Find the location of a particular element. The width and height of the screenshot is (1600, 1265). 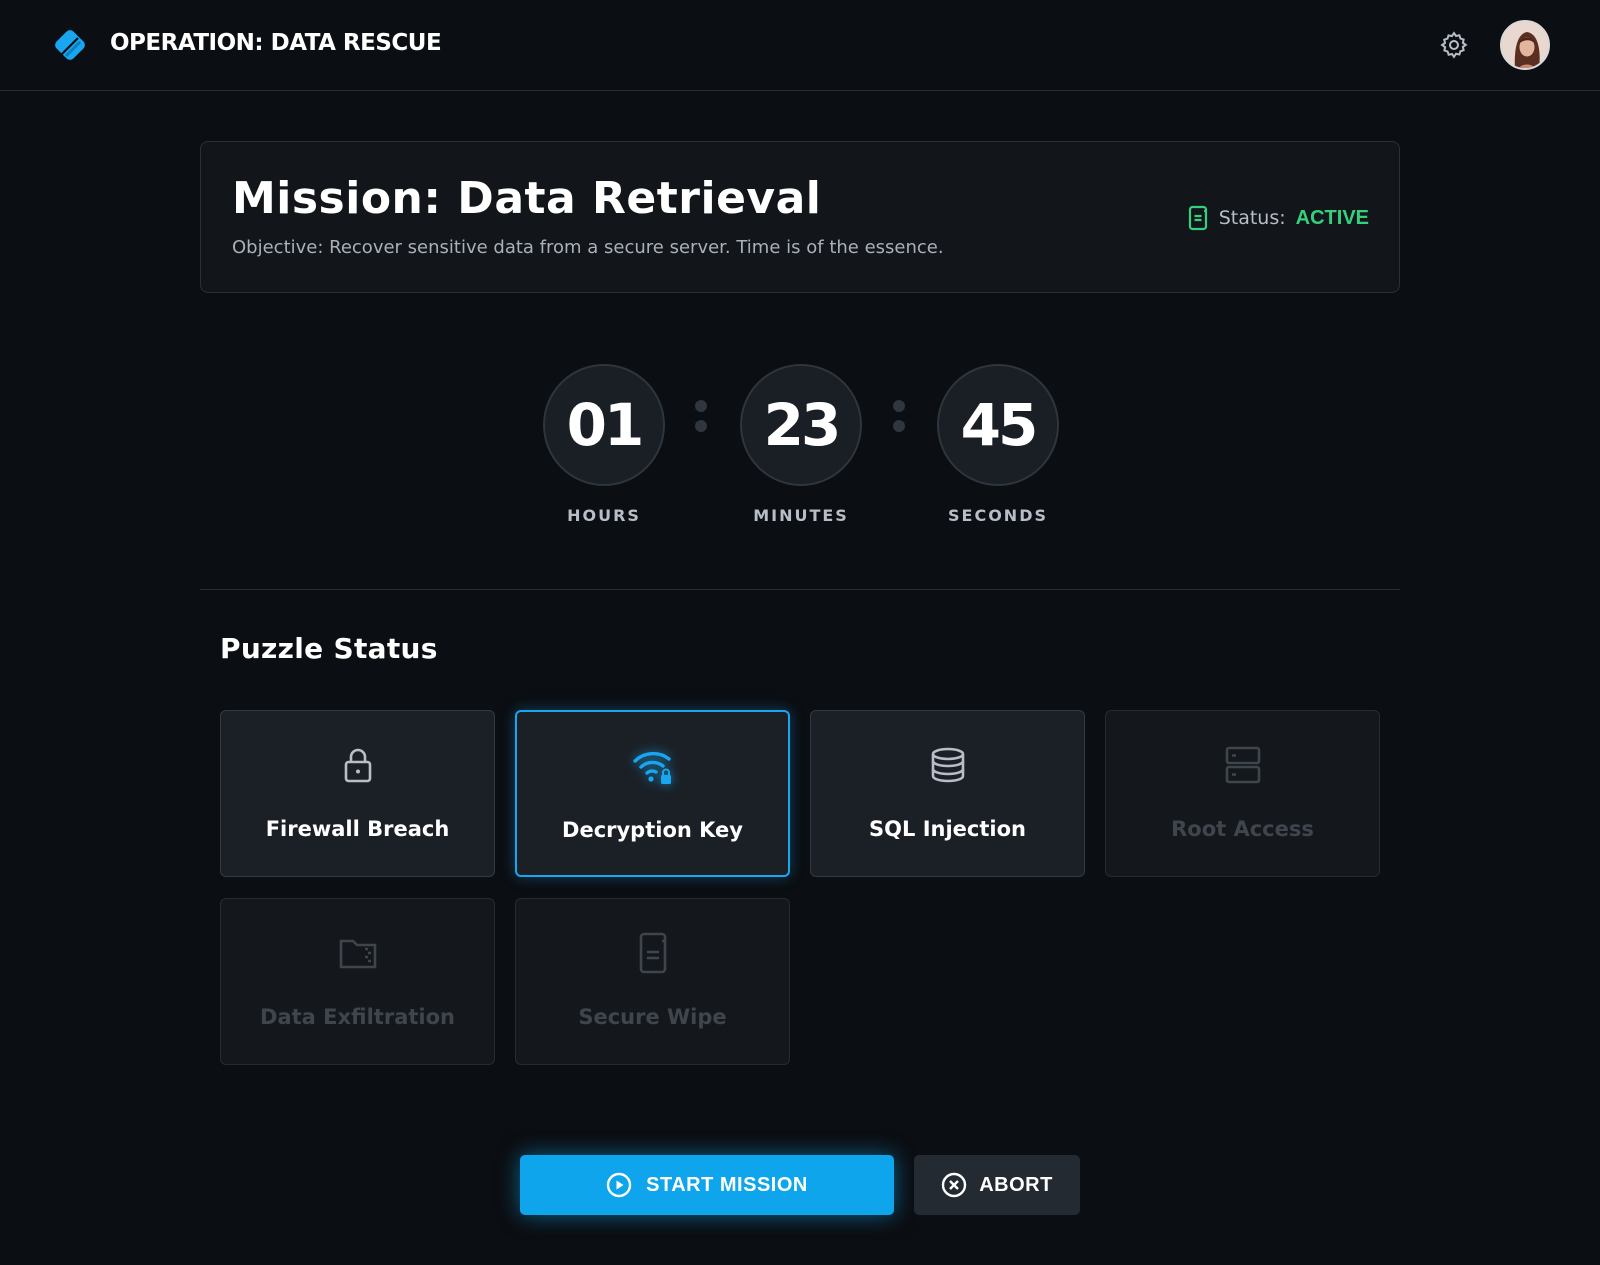

lock-icon is located at coordinates (357, 765).